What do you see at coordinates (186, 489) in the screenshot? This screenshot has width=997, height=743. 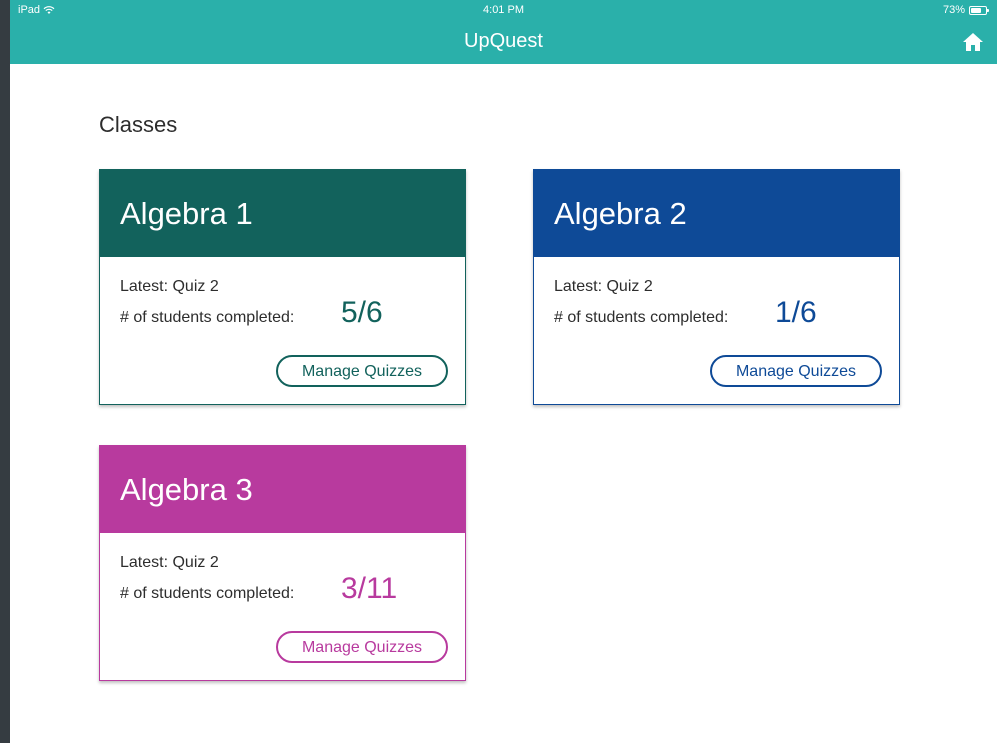 I see `class-name: Algebra 3` at bounding box center [186, 489].